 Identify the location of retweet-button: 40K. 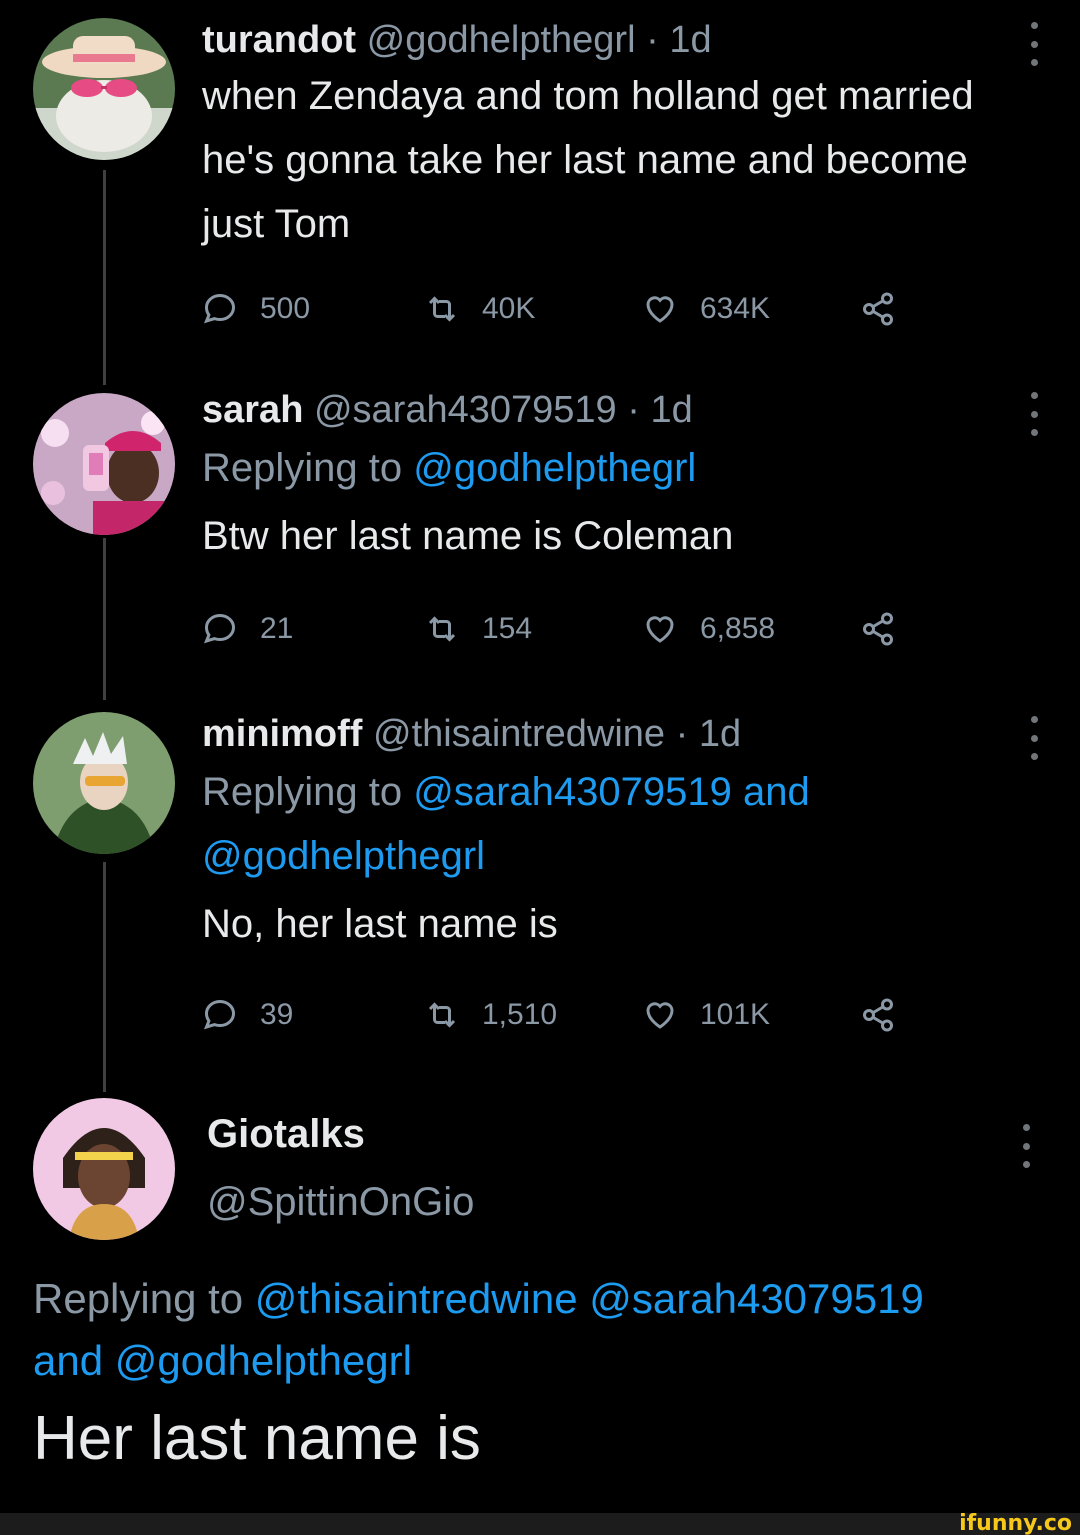
(479, 309).